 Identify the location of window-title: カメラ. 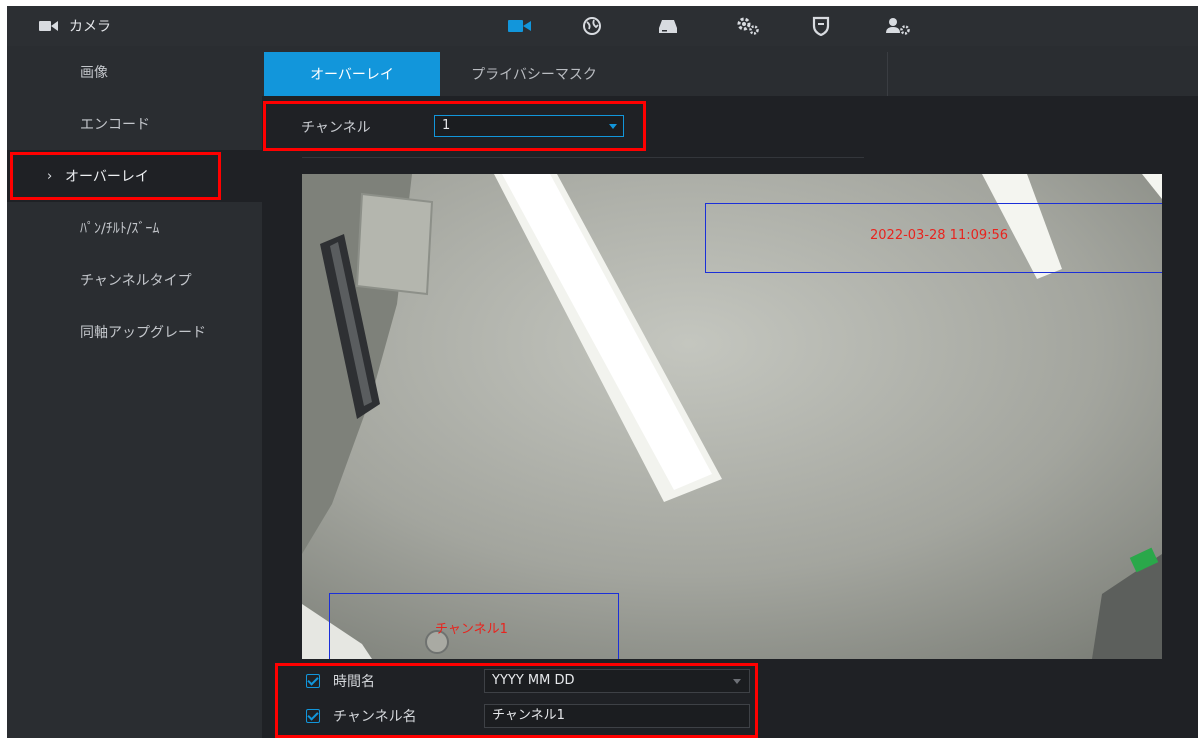
(75, 26).